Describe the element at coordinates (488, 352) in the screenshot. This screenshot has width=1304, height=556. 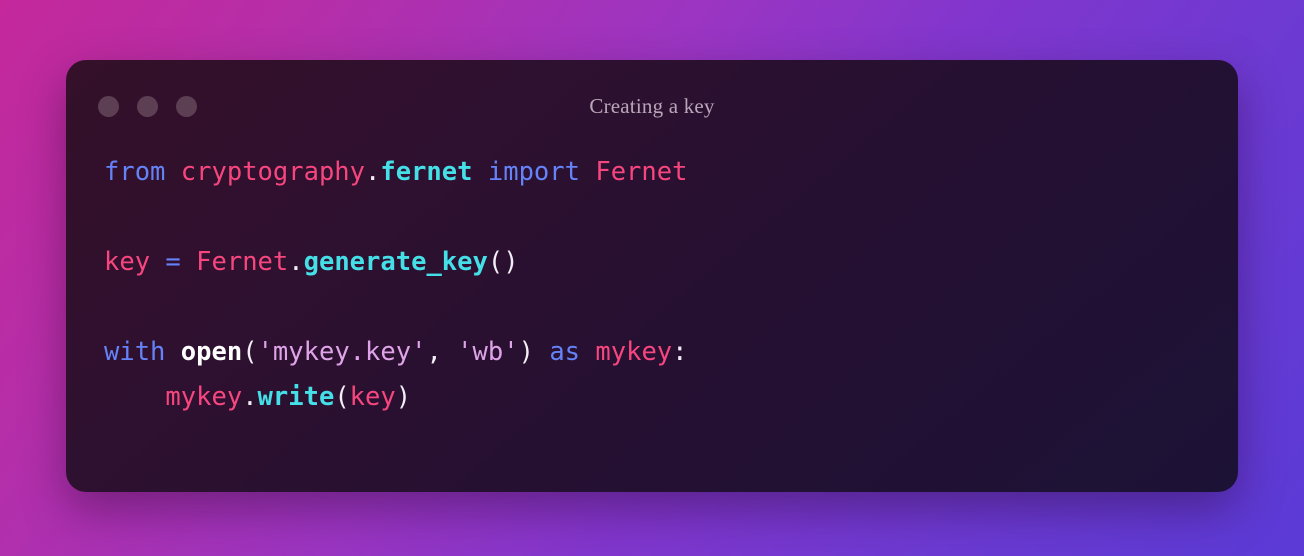
I see `code-token: 'wb'` at that location.